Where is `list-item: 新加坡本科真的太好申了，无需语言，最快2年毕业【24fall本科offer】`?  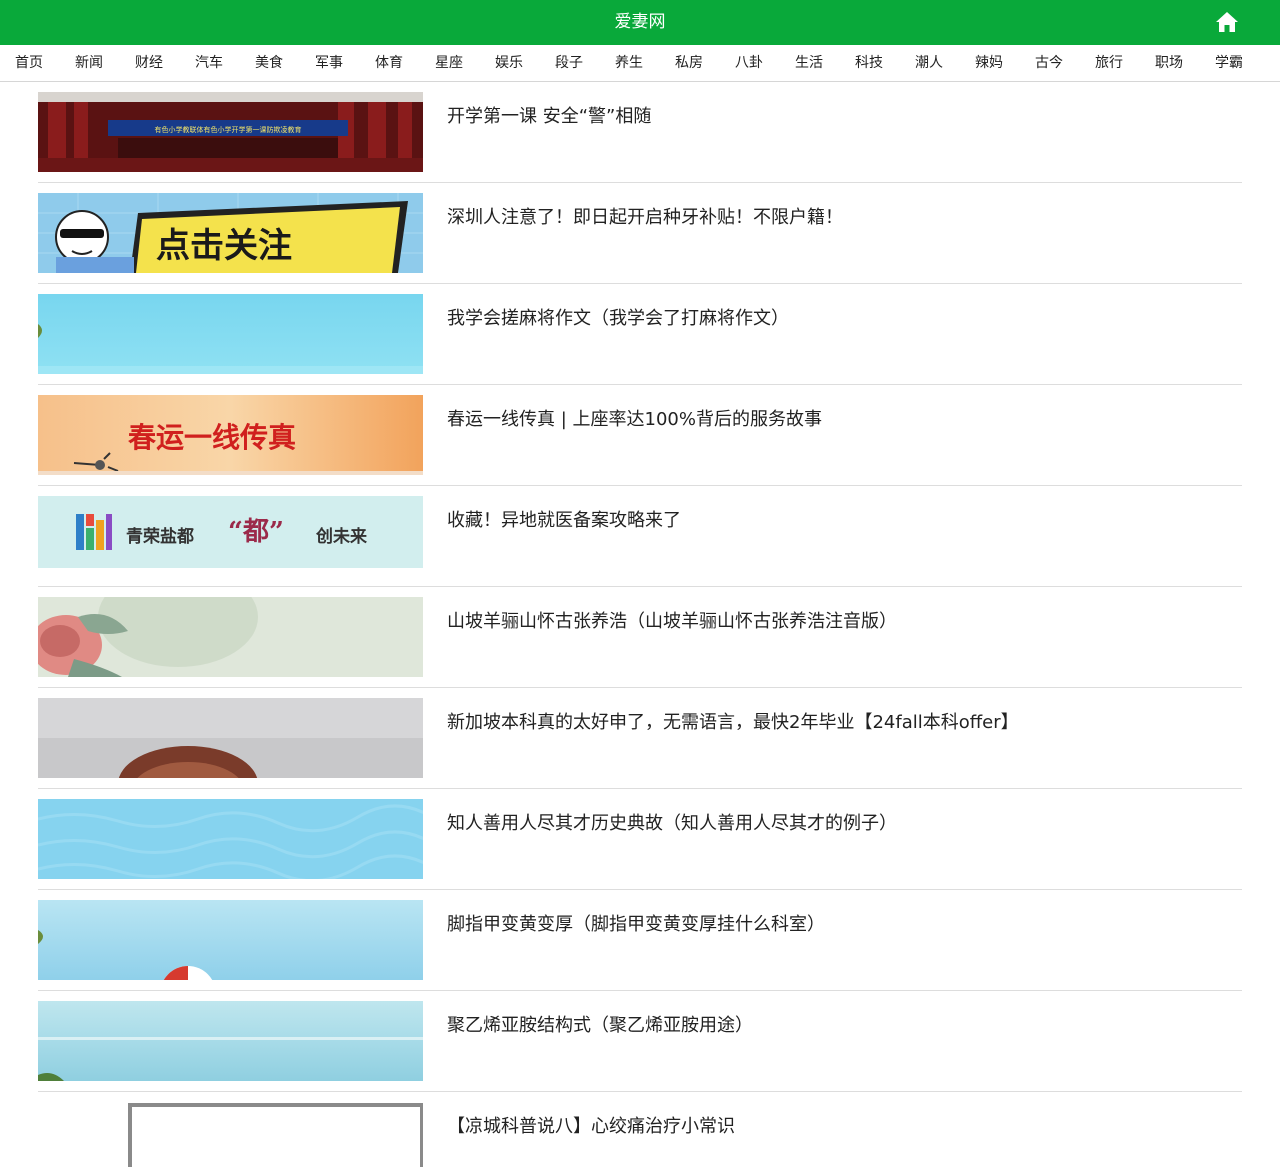 list-item: 新加坡本科真的太好申了，无需语言，最快2年毕业【24fall本科offer】 is located at coordinates (640, 738).